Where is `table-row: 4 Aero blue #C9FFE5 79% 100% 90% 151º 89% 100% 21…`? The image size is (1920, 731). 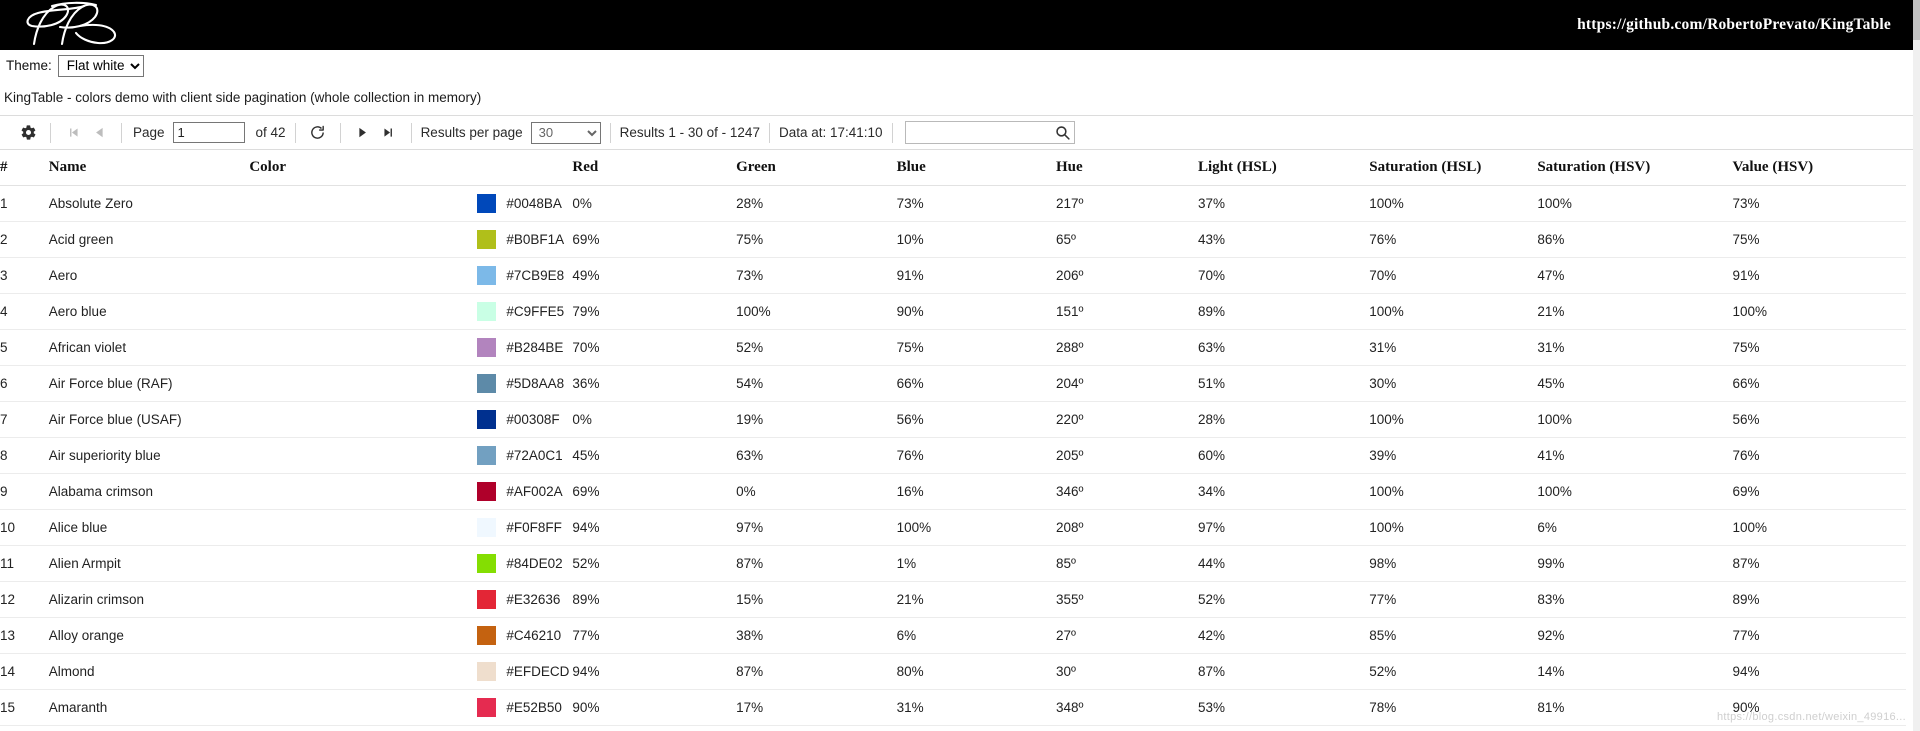
table-row: 4 Aero blue #C9FFE5 79% 100% 90% 151º 89% 100% 21… is located at coordinates (953, 311).